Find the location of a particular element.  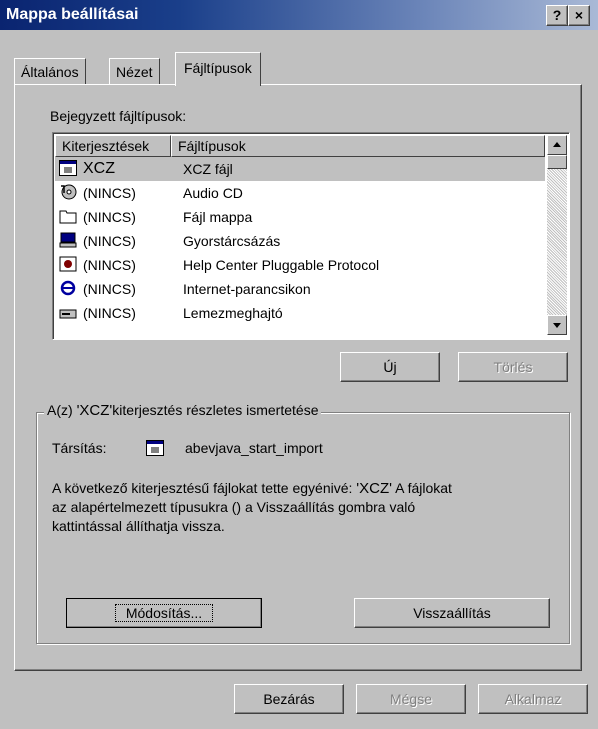

scroll-up-button is located at coordinates (557, 145).